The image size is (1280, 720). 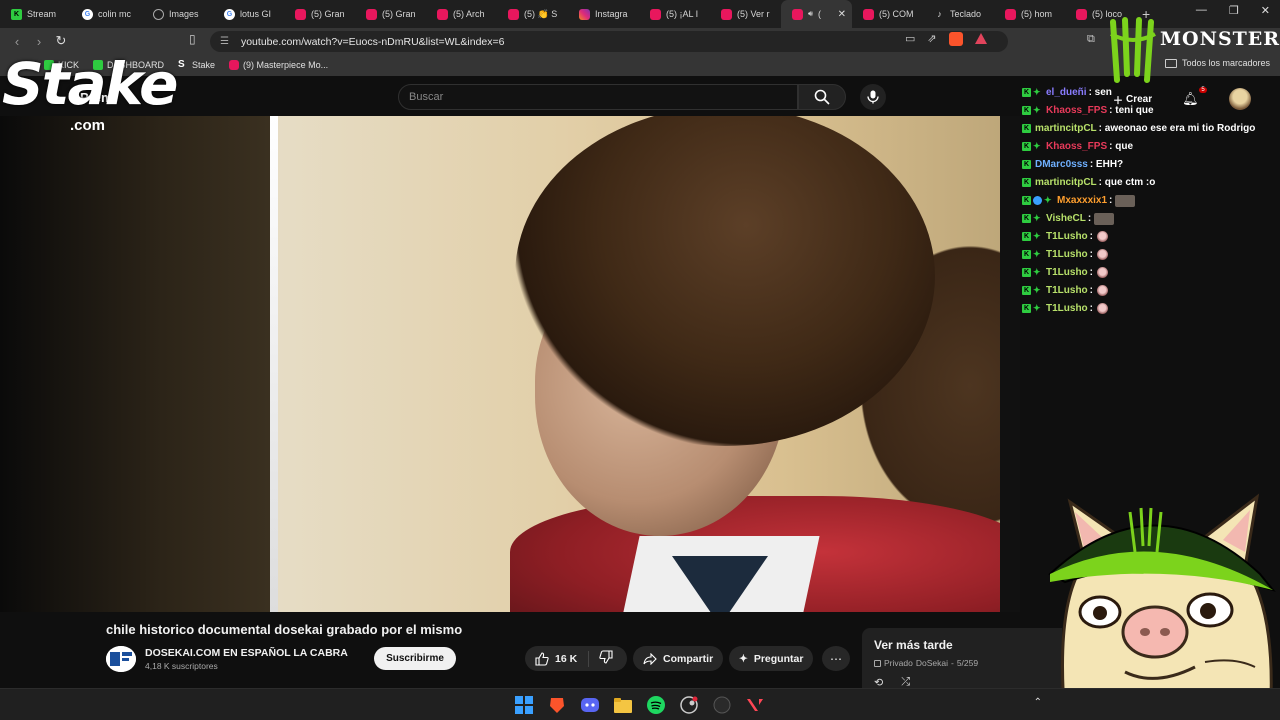 What do you see at coordinates (532, 14) in the screenshot?
I see `browser-tab: (5) 👏 S` at bounding box center [532, 14].